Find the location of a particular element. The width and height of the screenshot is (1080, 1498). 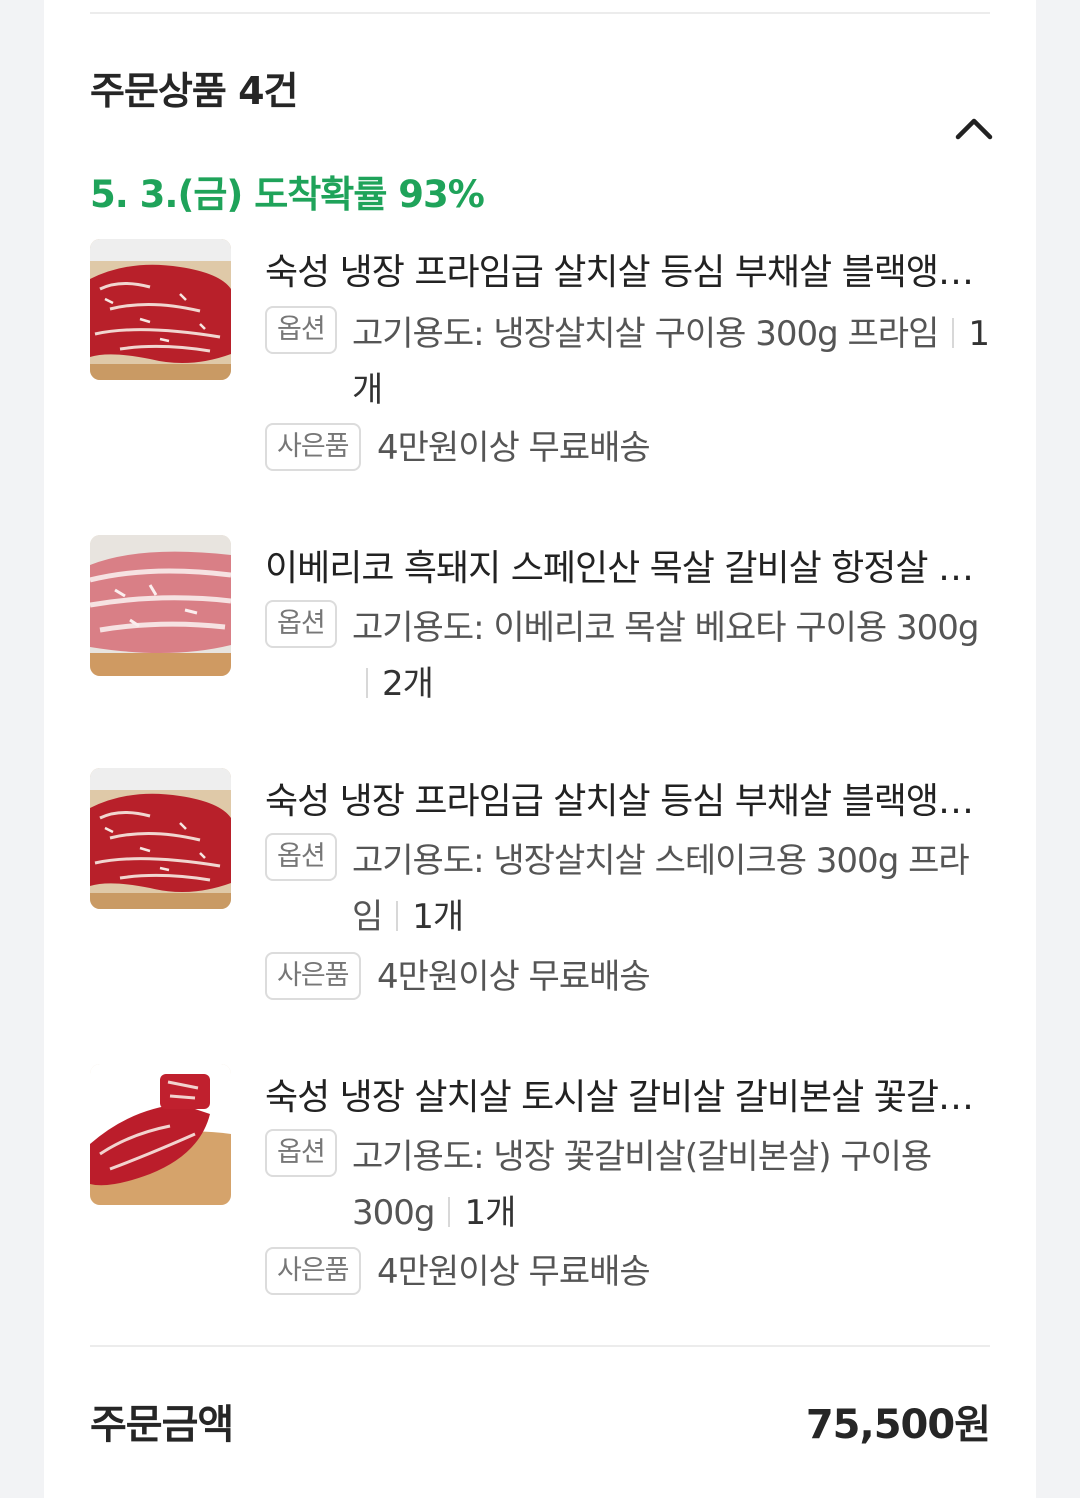

option-text: 고기용도: 냉장 꽃갈비살(갈비본살) 구이용 300g 1개 is located at coordinates (672, 1185).